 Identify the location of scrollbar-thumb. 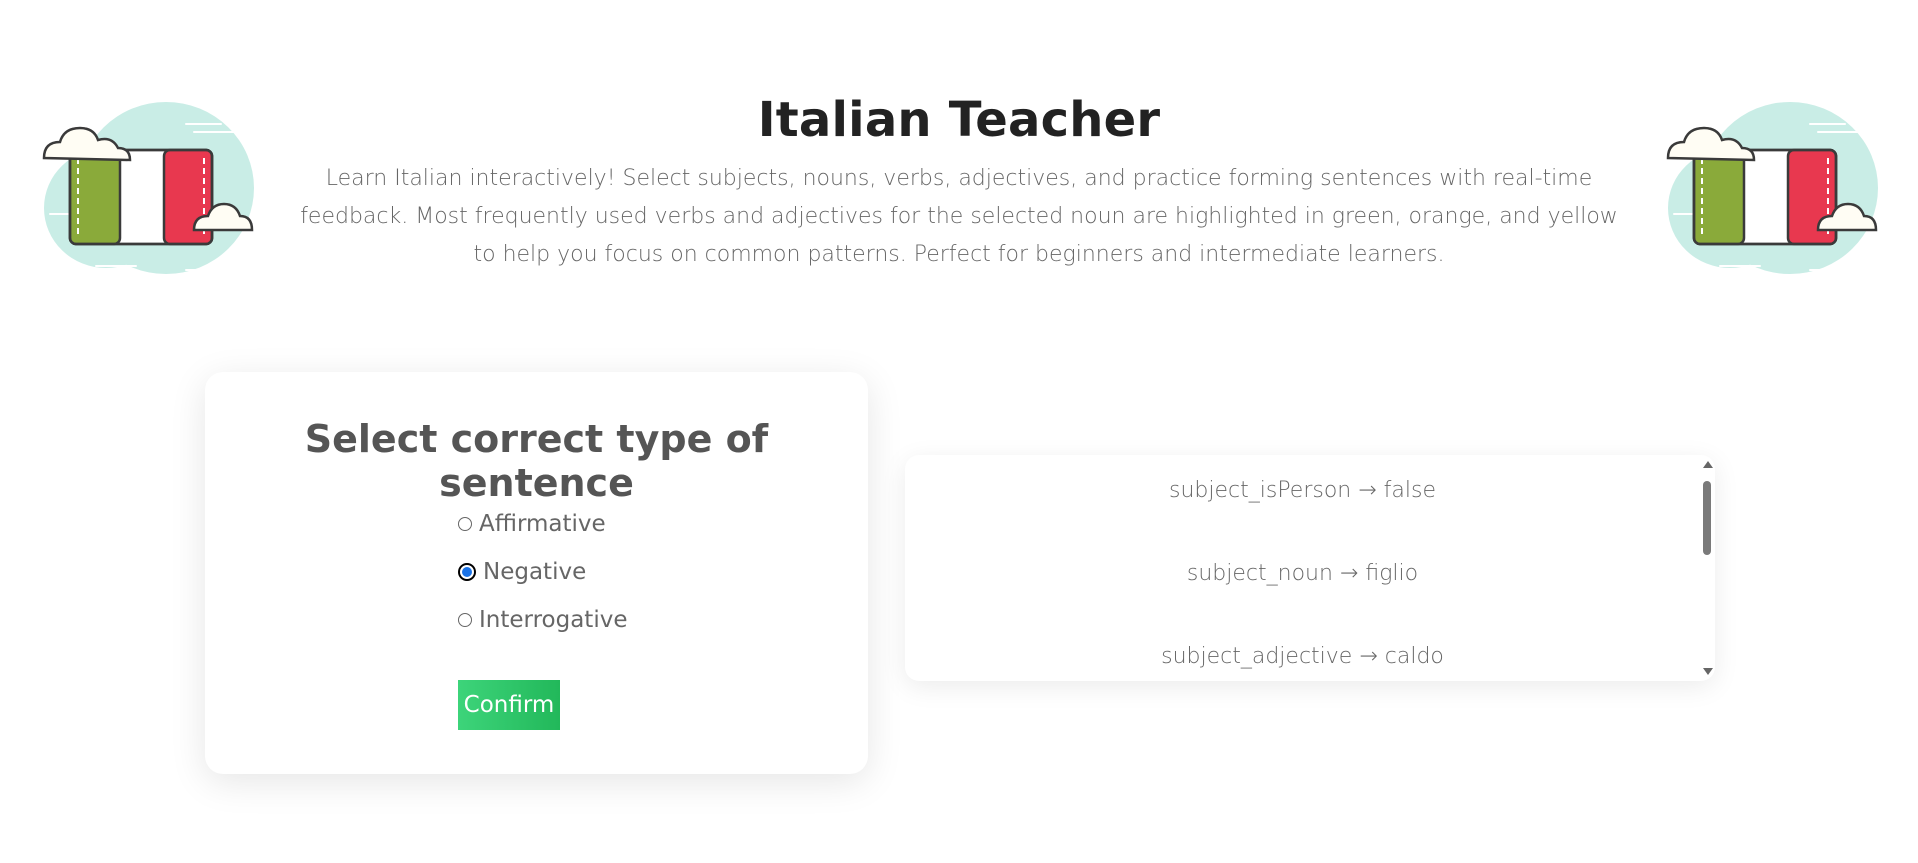
(1707, 518).